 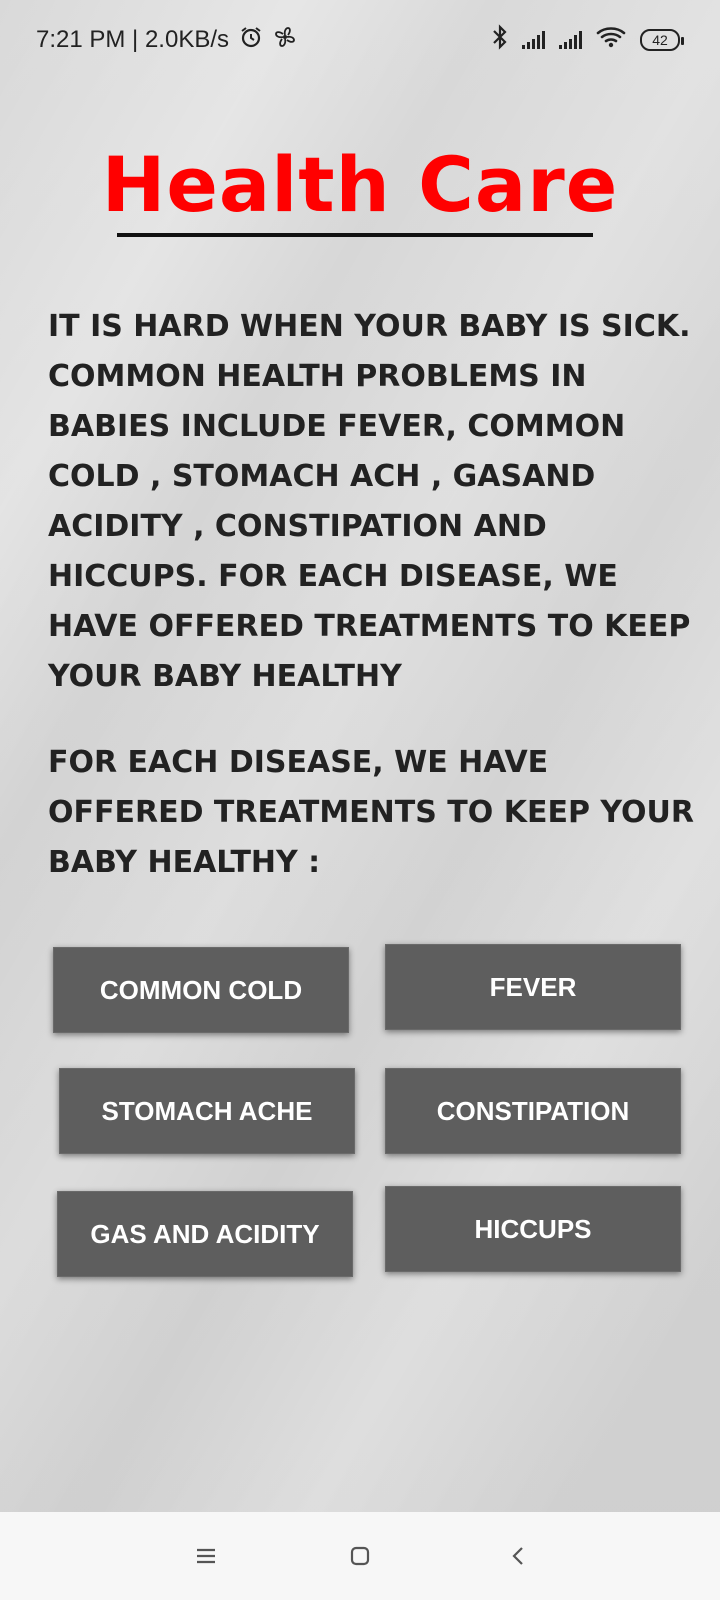 I want to click on alarm-icon, so click(x=251, y=40).